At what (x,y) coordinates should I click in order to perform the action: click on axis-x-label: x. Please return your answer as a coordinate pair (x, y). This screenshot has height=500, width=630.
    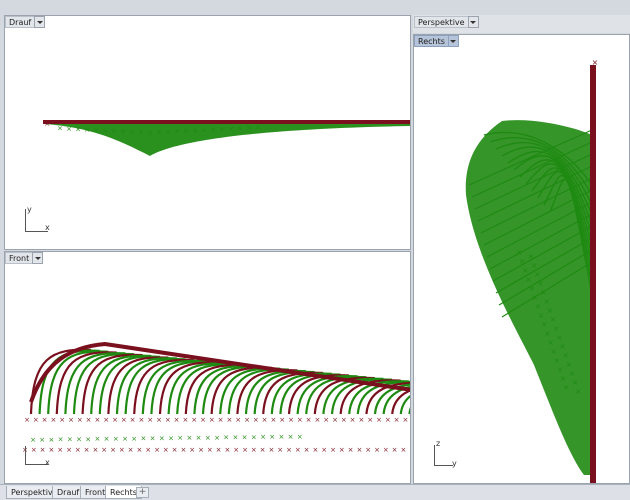
    Looking at the image, I should click on (47, 462).